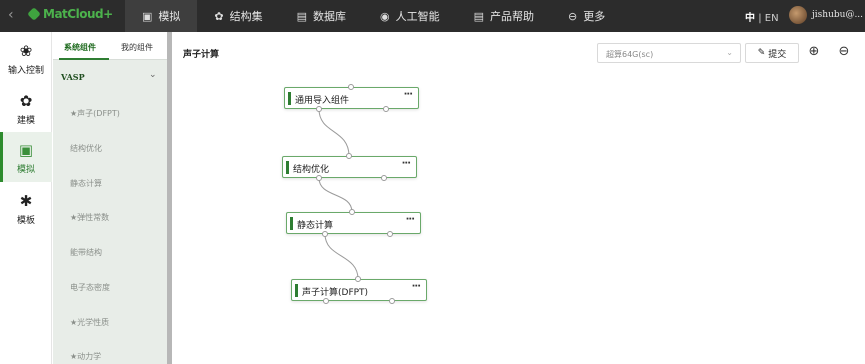 The height and width of the screenshot is (364, 865). Describe the element at coordinates (311, 170) in the screenshot. I see `node-label: 结构优化` at that location.